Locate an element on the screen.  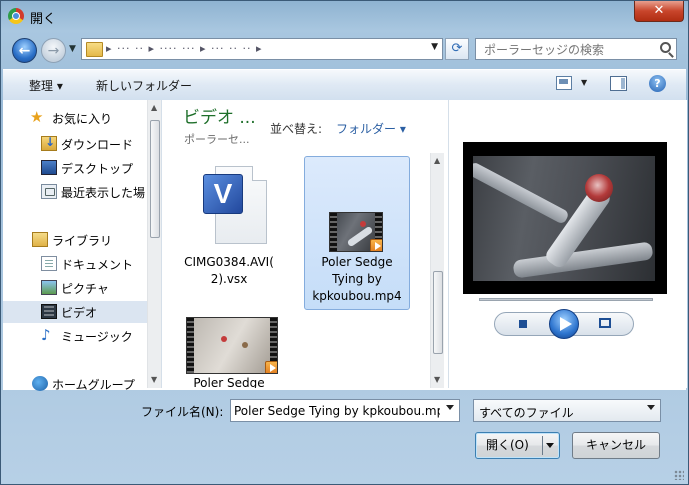
seek-bar is located at coordinates (566, 299).